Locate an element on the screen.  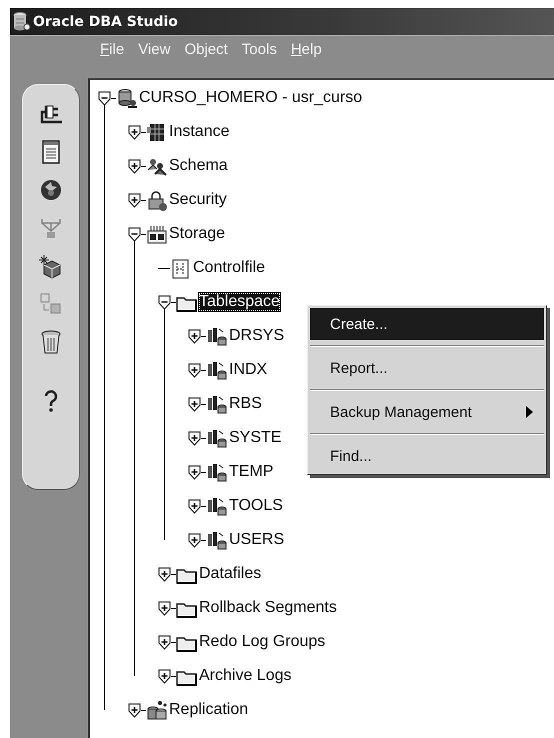
app-icon is located at coordinates (22, 22).